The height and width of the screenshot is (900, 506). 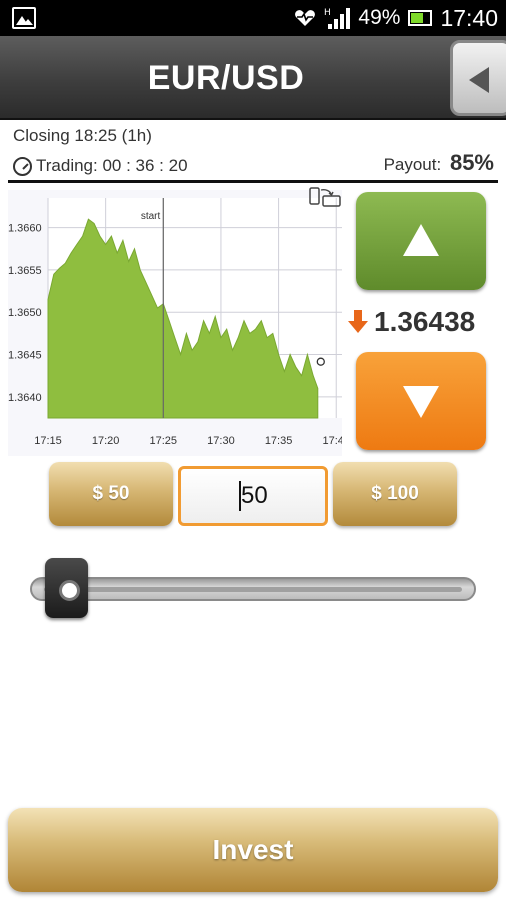 What do you see at coordinates (425, 321) in the screenshot?
I see `current-price-value: 1.36438` at bounding box center [425, 321].